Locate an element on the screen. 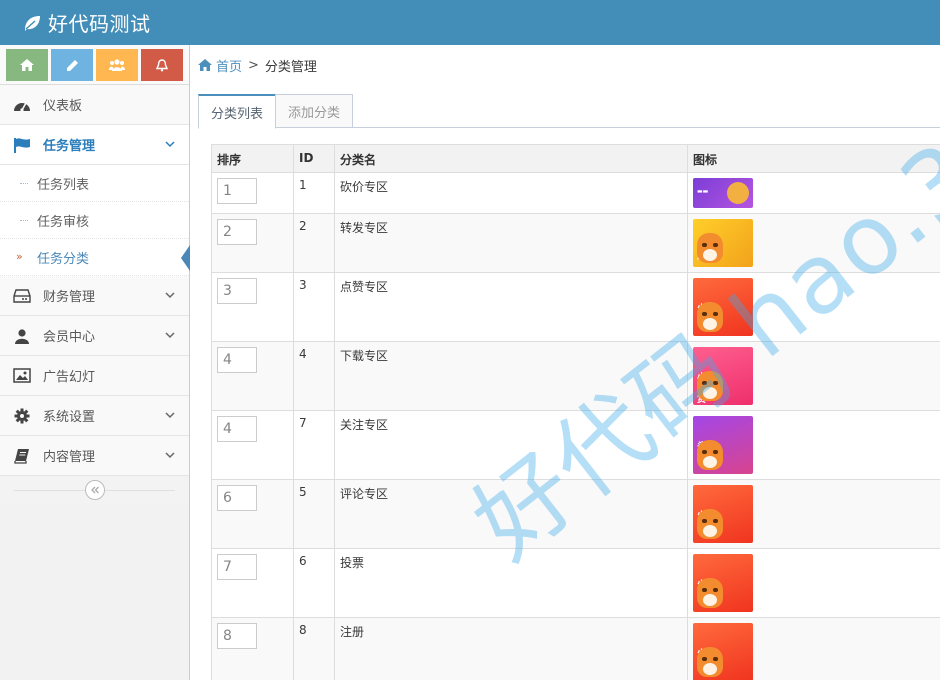 This screenshot has width=940, height=680. cell-id: 2 is located at coordinates (314, 243).